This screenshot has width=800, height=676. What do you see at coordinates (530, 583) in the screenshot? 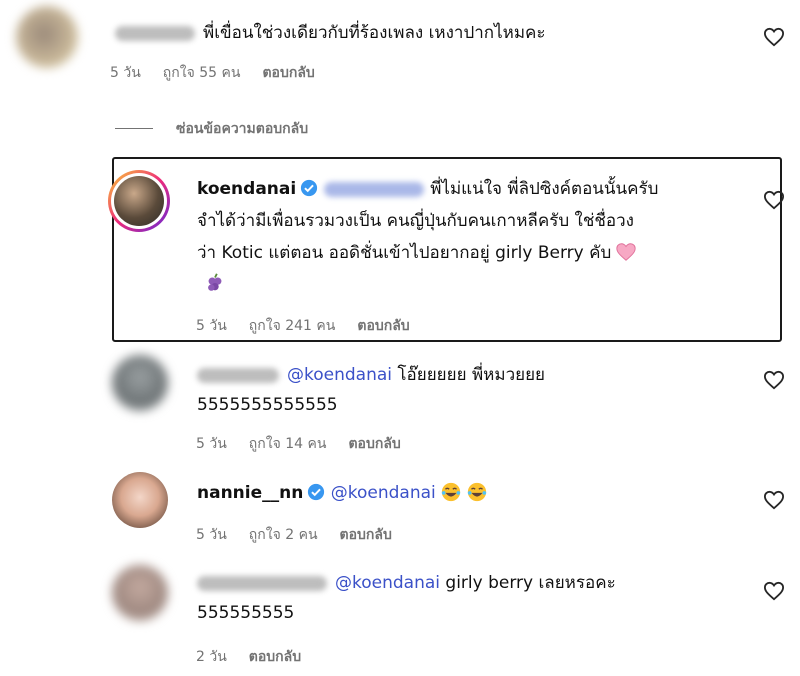
I see `comment-text: girly berry เลยหรอคะ` at bounding box center [530, 583].